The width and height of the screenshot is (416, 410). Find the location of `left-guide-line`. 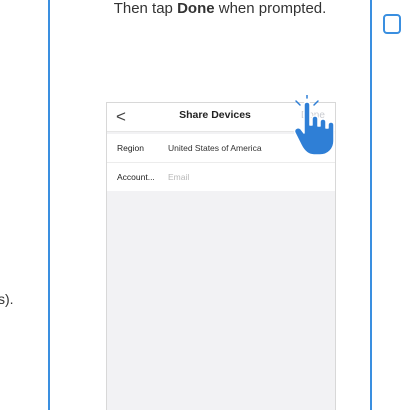

left-guide-line is located at coordinates (49, 205).